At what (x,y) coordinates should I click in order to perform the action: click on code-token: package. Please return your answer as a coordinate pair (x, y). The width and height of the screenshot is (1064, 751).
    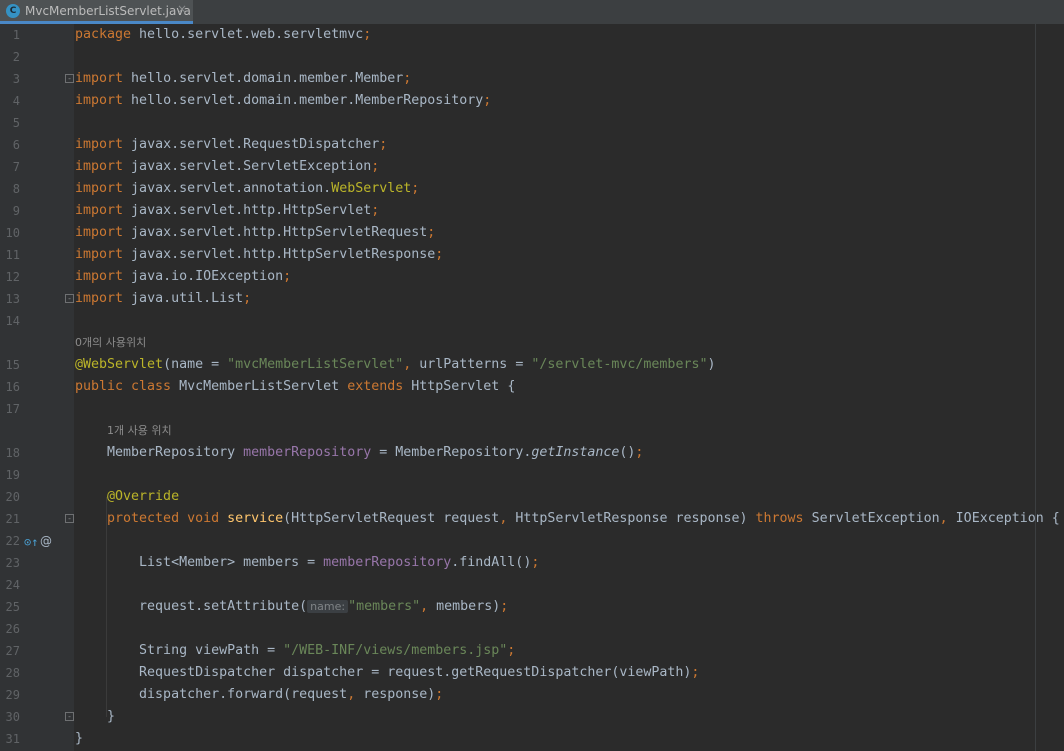
    Looking at the image, I should click on (103, 34).